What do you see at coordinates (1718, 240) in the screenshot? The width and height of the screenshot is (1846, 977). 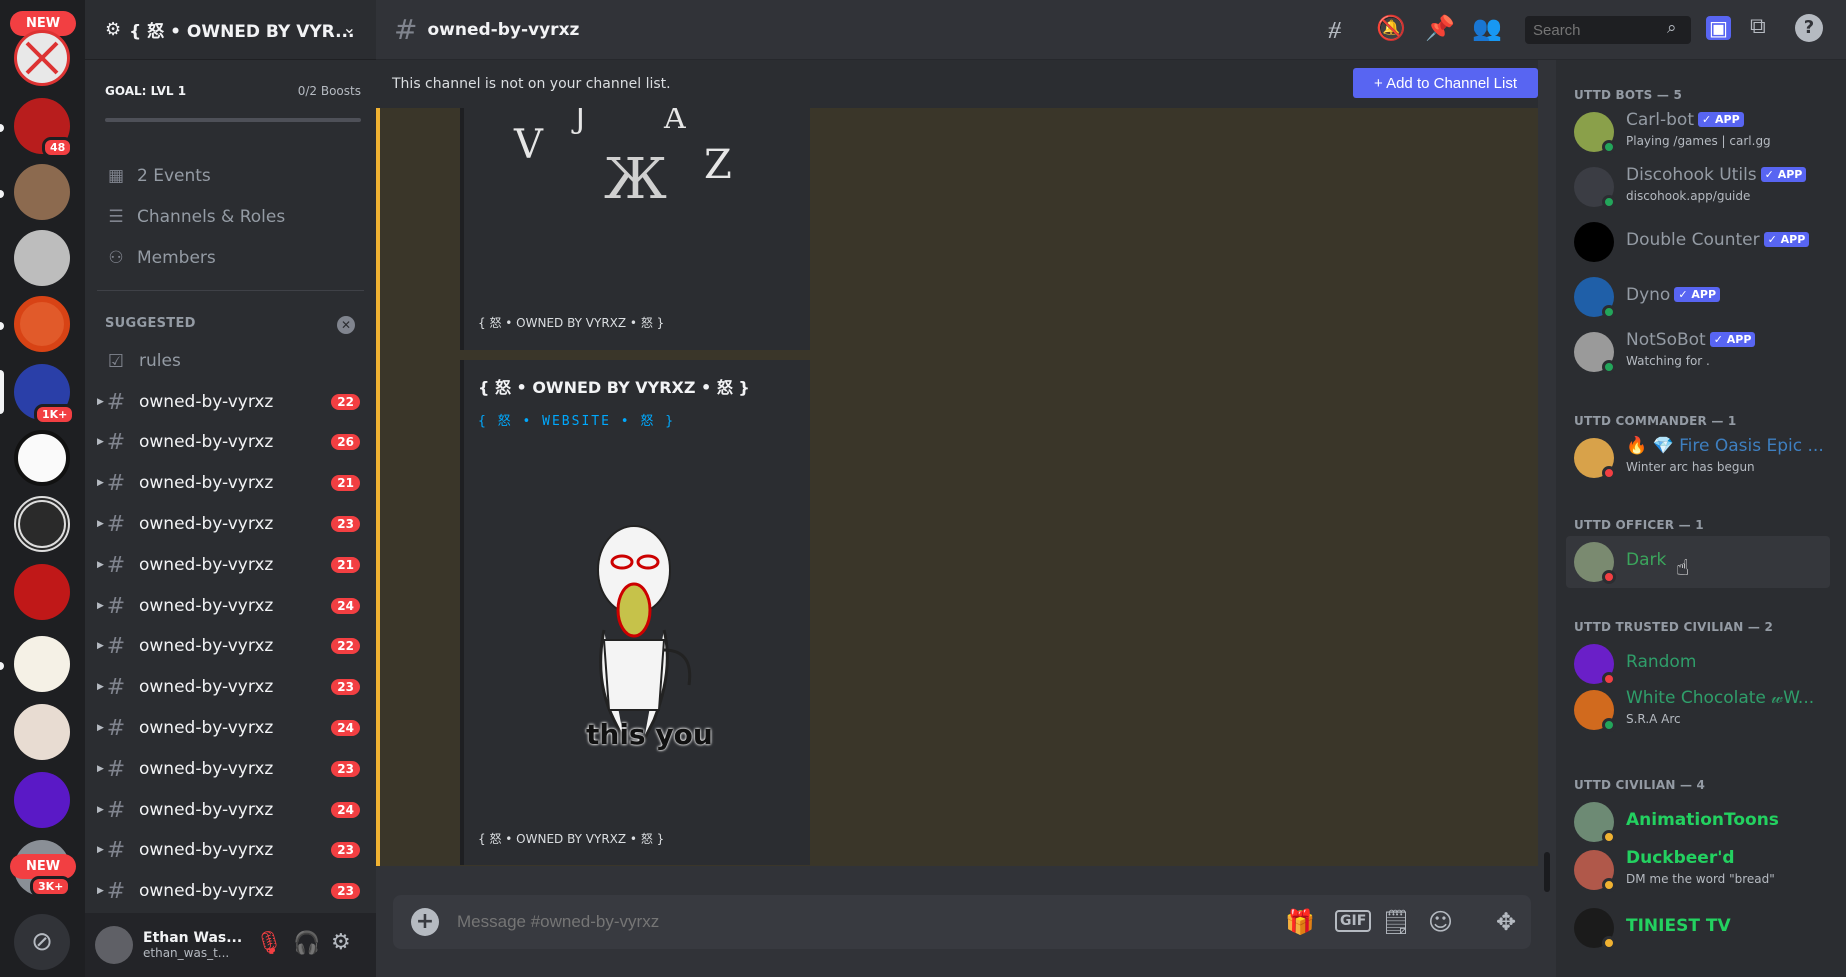 I see `member-name: Double Counter ✓ APP` at bounding box center [1718, 240].